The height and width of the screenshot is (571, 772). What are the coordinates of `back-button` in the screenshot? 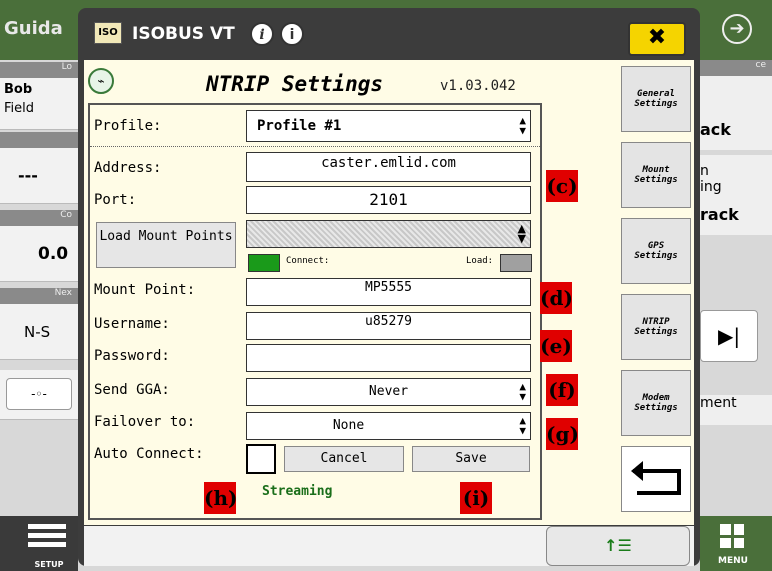 It's located at (656, 479).